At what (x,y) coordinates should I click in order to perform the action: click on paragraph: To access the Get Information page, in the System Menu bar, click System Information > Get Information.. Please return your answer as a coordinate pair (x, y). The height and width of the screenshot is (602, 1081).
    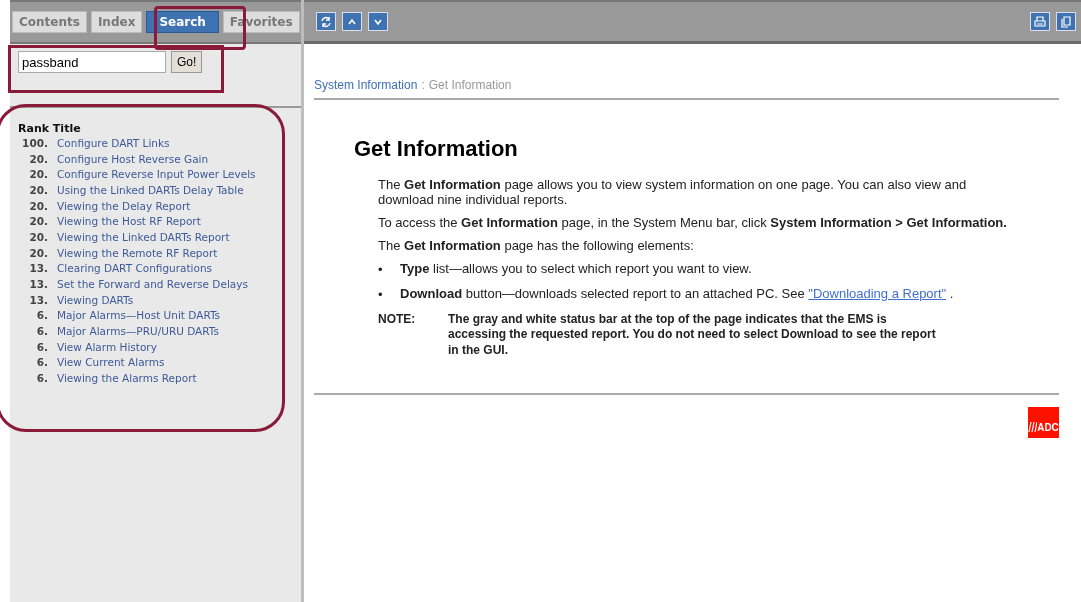
    Looking at the image, I should click on (693, 223).